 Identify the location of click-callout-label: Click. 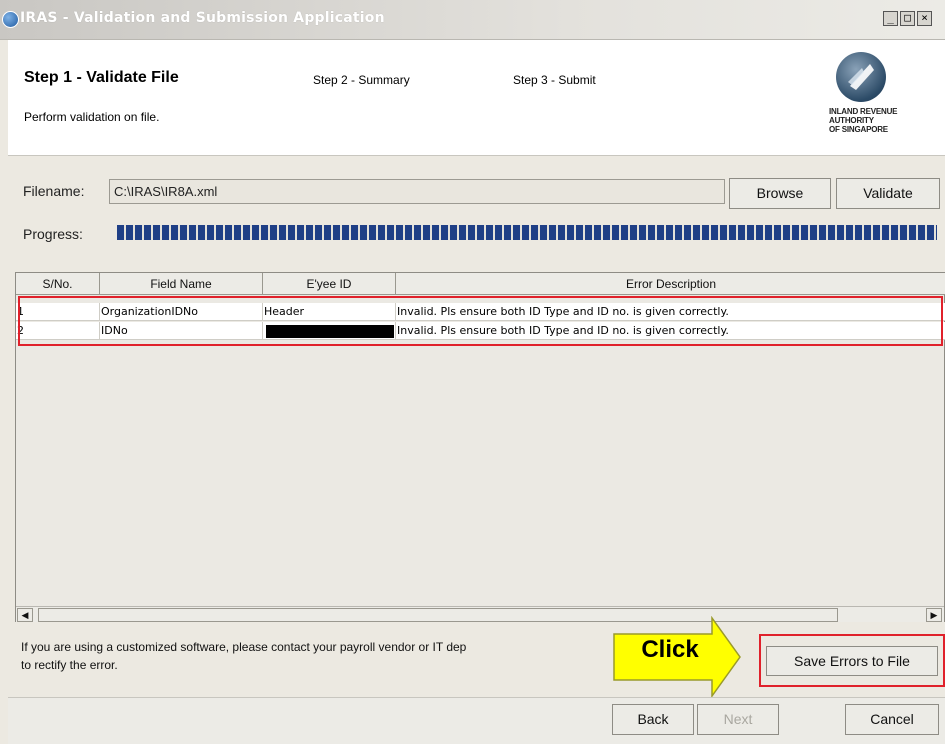
(670, 649).